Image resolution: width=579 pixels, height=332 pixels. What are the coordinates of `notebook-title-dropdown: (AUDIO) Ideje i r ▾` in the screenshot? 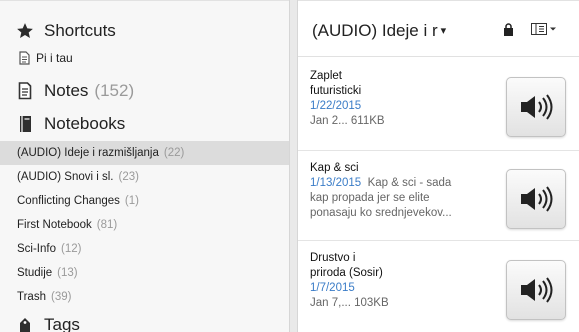 It's located at (379, 31).